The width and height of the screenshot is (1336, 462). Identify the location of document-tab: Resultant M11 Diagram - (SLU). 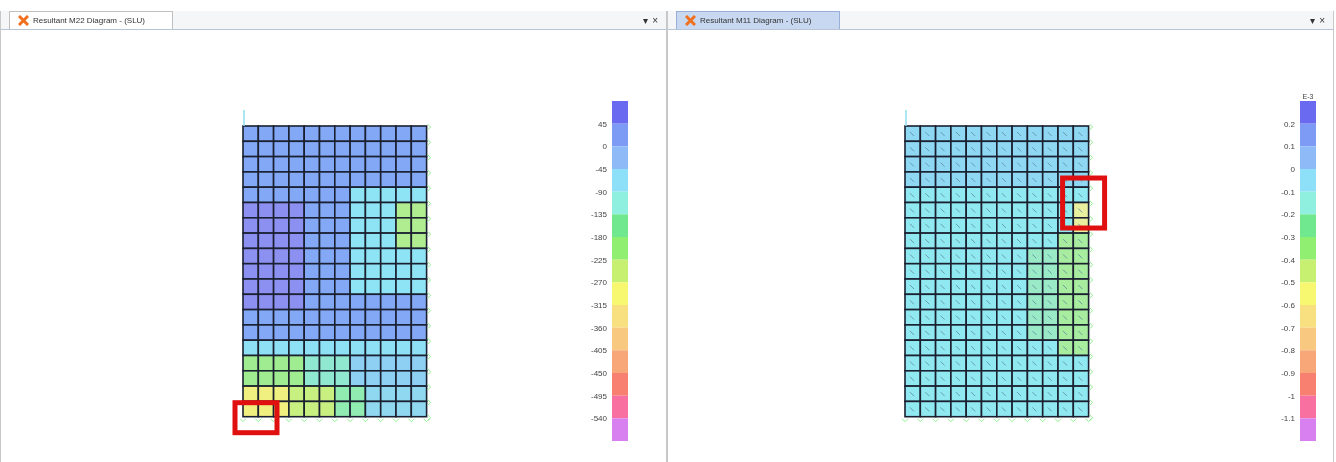
(758, 20).